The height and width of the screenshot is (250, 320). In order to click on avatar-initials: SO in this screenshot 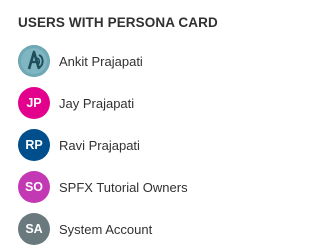, I will do `click(34, 187)`.